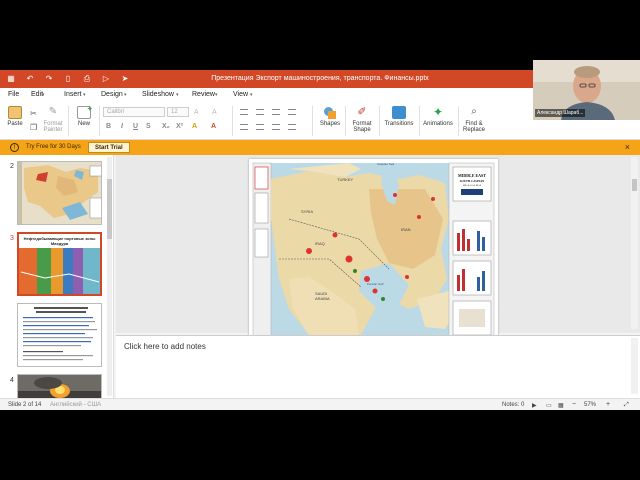 This screenshot has width=640, height=480. What do you see at coordinates (166, 126) in the screenshot?
I see `subscript-icon: X₂` at bounding box center [166, 126].